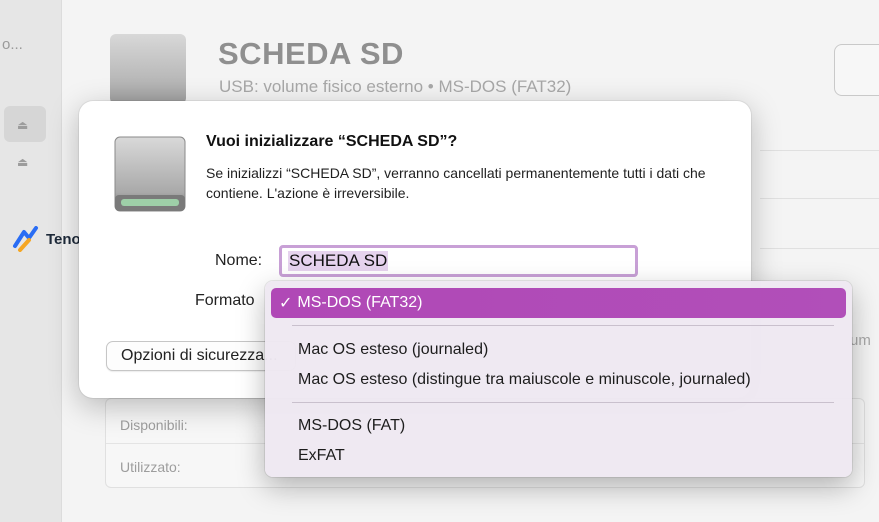 Image resolution: width=879 pixels, height=522 pixels. I want to click on menu-item-ms-dos-fat32: ✓ MS-DOS (FAT32), so click(558, 303).